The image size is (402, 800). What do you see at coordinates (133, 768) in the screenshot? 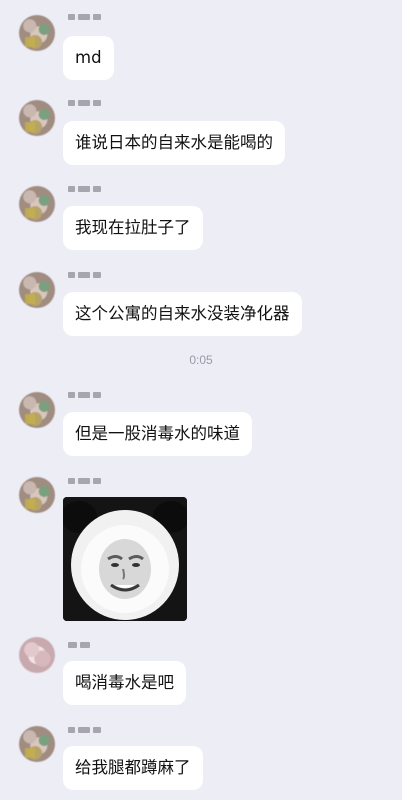
I see `message-bubble: 给我腿都蹲麻了` at bounding box center [133, 768].